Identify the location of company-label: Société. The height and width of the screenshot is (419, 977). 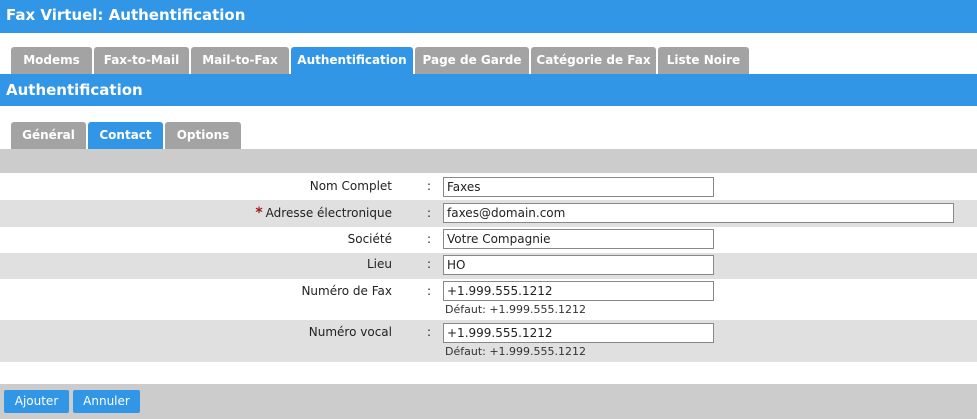
(369, 239).